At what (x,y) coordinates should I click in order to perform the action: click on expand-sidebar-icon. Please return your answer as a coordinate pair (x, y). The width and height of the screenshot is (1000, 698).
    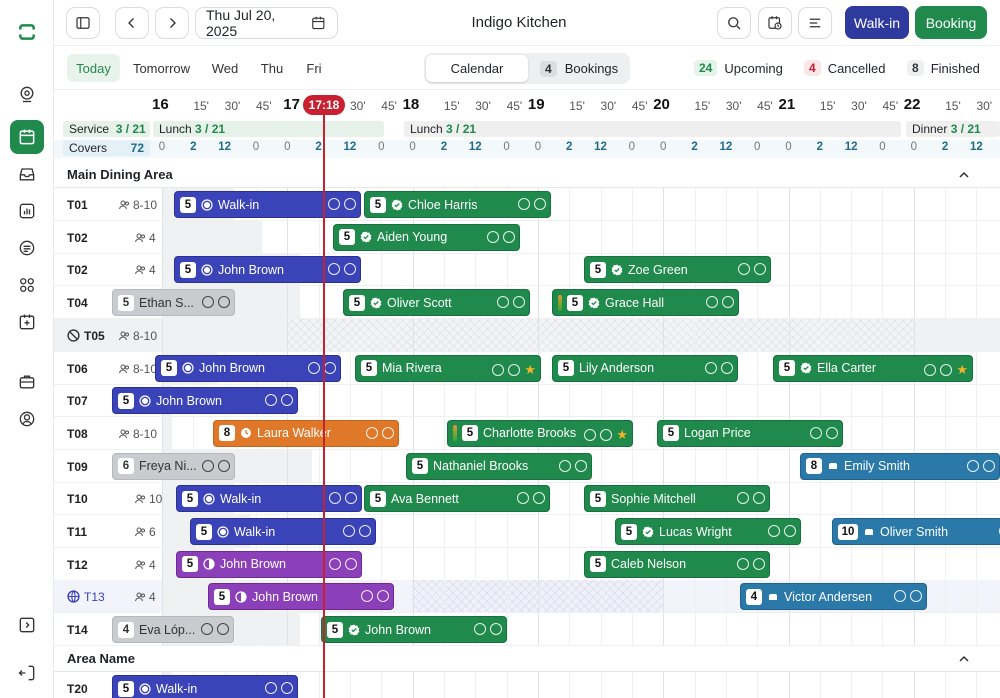
    Looking at the image, I should click on (27, 625).